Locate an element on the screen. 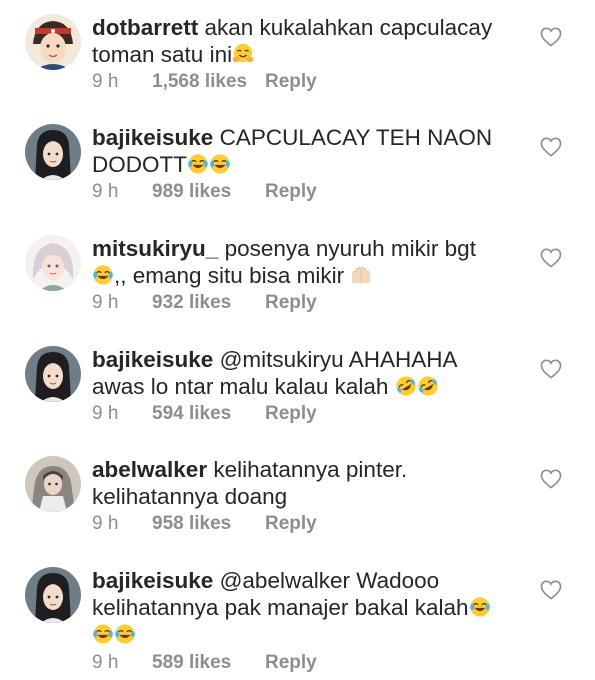  comment-username: mitsukiryu_ is located at coordinates (155, 248).